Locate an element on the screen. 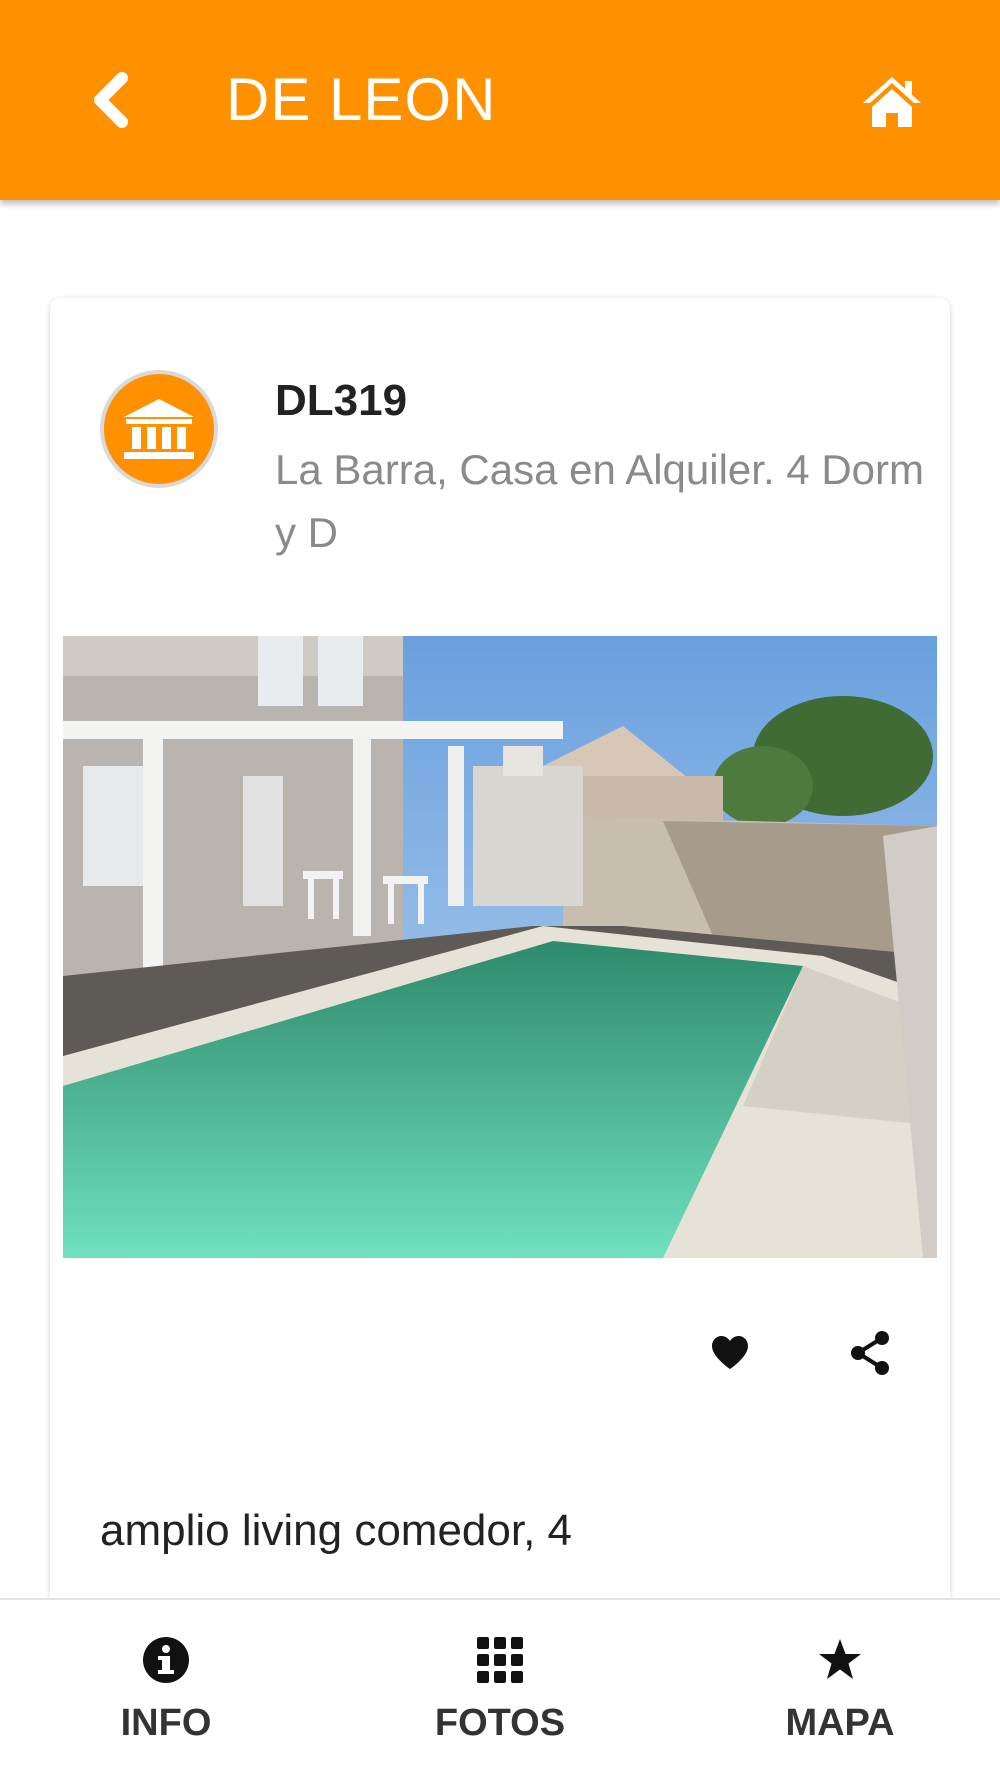 The height and width of the screenshot is (1780, 1000). share-icon is located at coordinates (870, 1353).